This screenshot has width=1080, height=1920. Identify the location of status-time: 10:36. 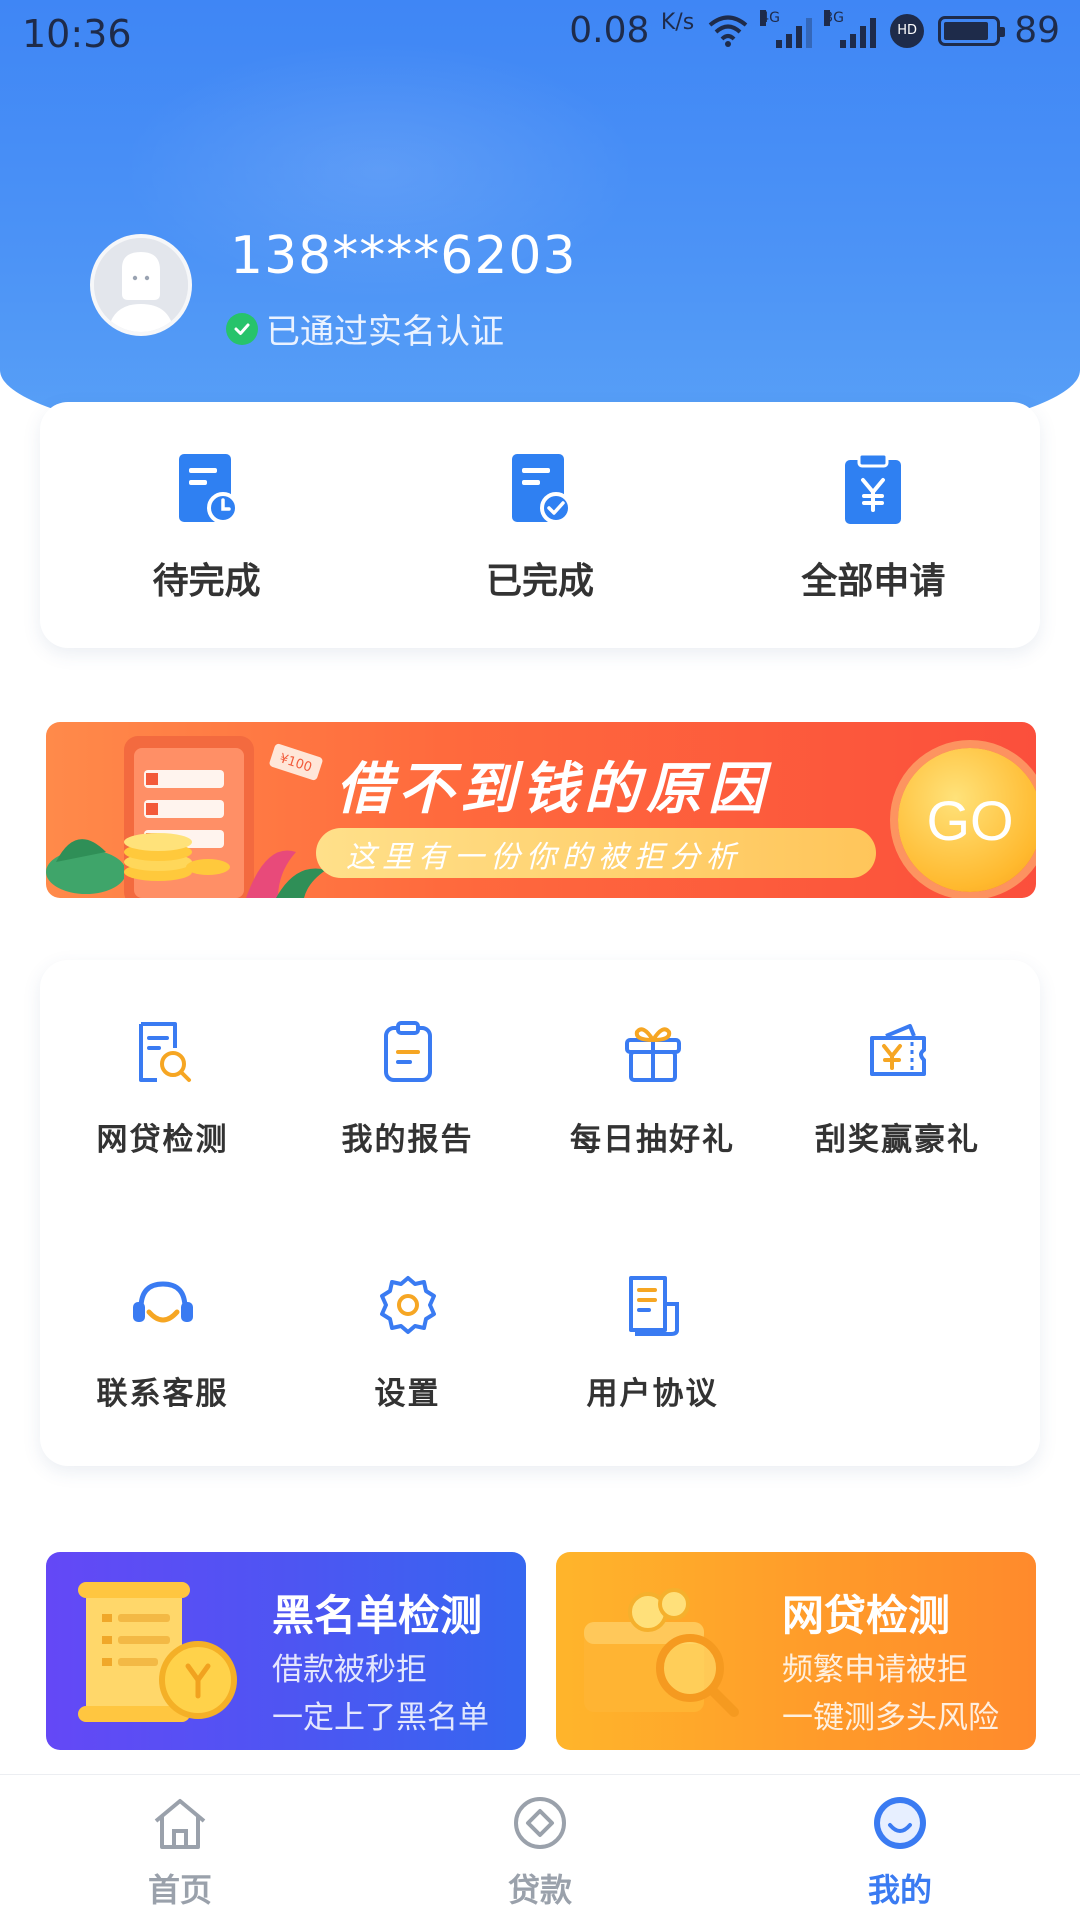
(77, 34).